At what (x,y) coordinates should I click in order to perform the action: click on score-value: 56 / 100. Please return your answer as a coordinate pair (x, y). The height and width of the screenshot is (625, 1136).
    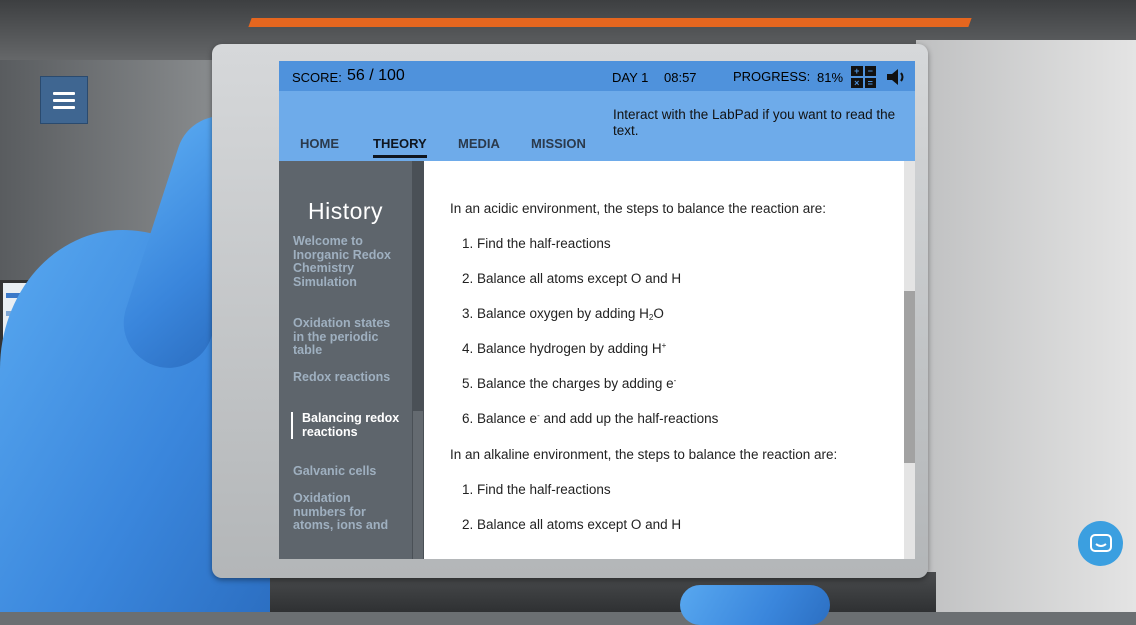
    Looking at the image, I should click on (376, 75).